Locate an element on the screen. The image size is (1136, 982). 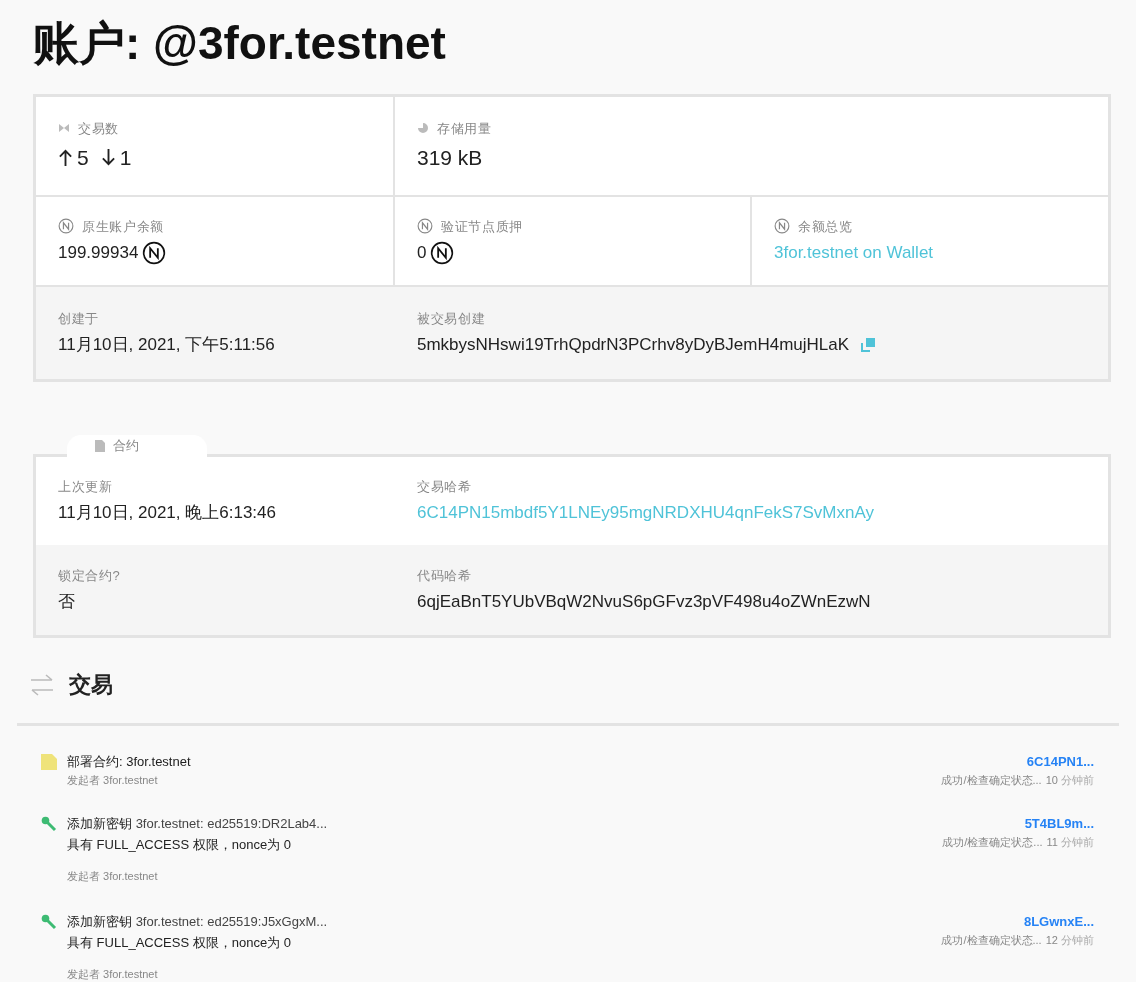
balance-value: 0 is located at coordinates (422, 253).